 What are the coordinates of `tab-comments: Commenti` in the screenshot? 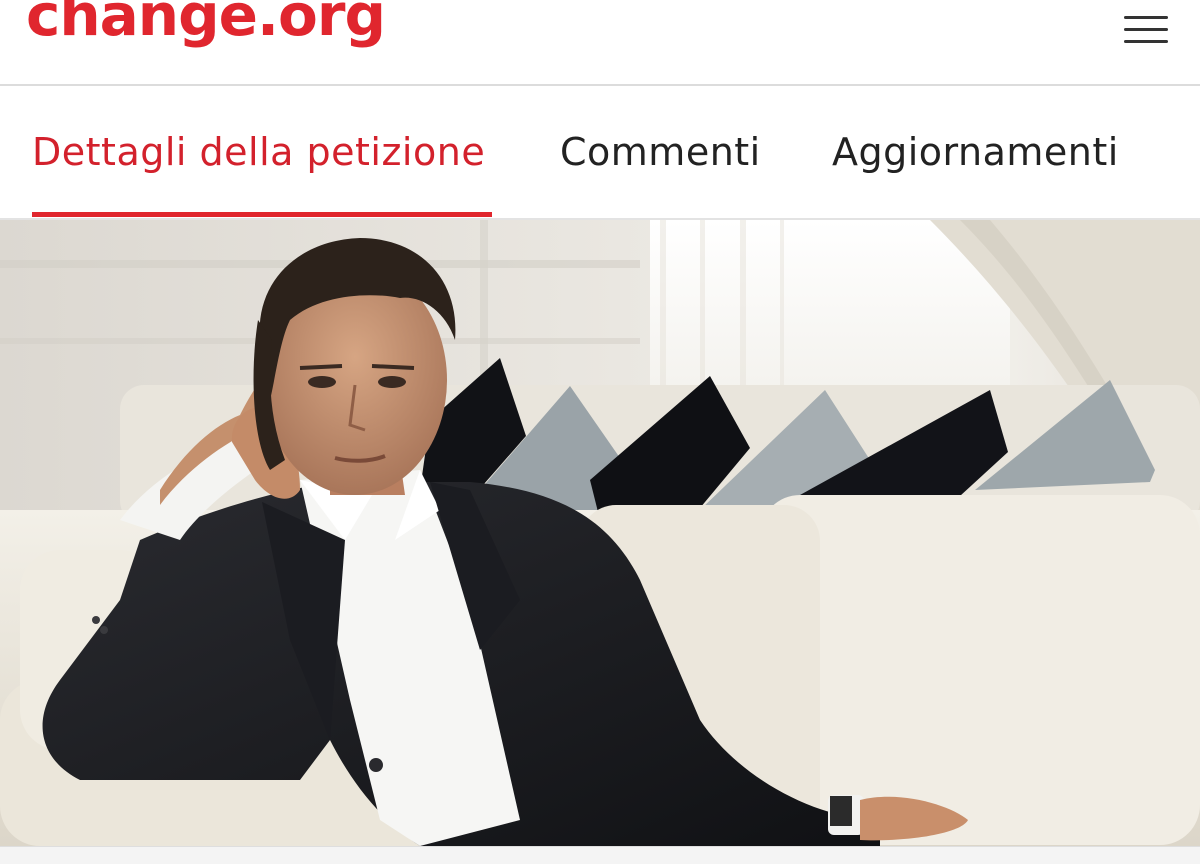 It's located at (660, 152).